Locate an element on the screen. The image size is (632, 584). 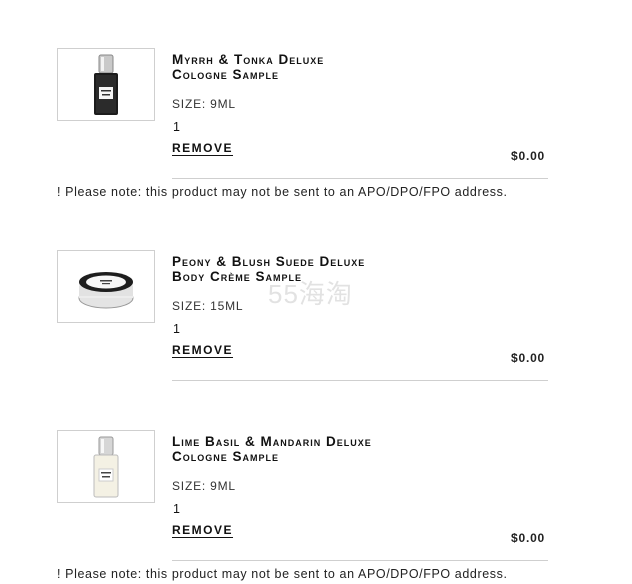
product-size: SIZE: 15ML is located at coordinates (208, 306).